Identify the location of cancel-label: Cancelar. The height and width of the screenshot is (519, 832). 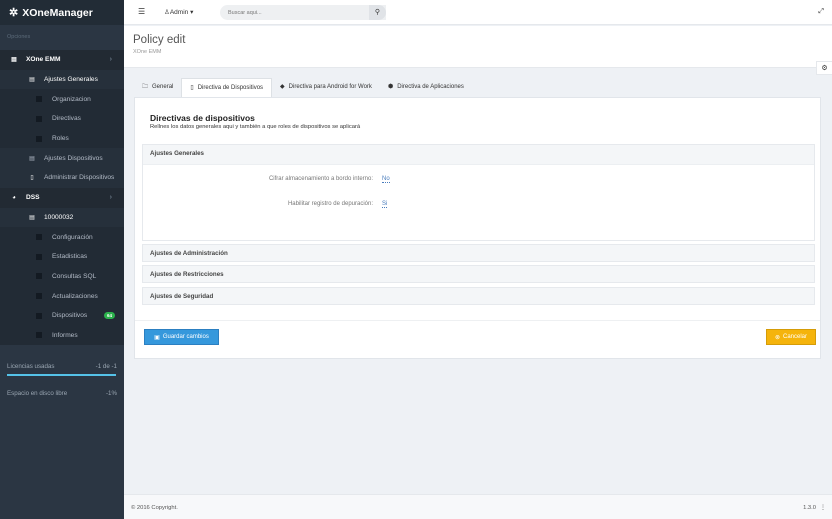
(795, 337).